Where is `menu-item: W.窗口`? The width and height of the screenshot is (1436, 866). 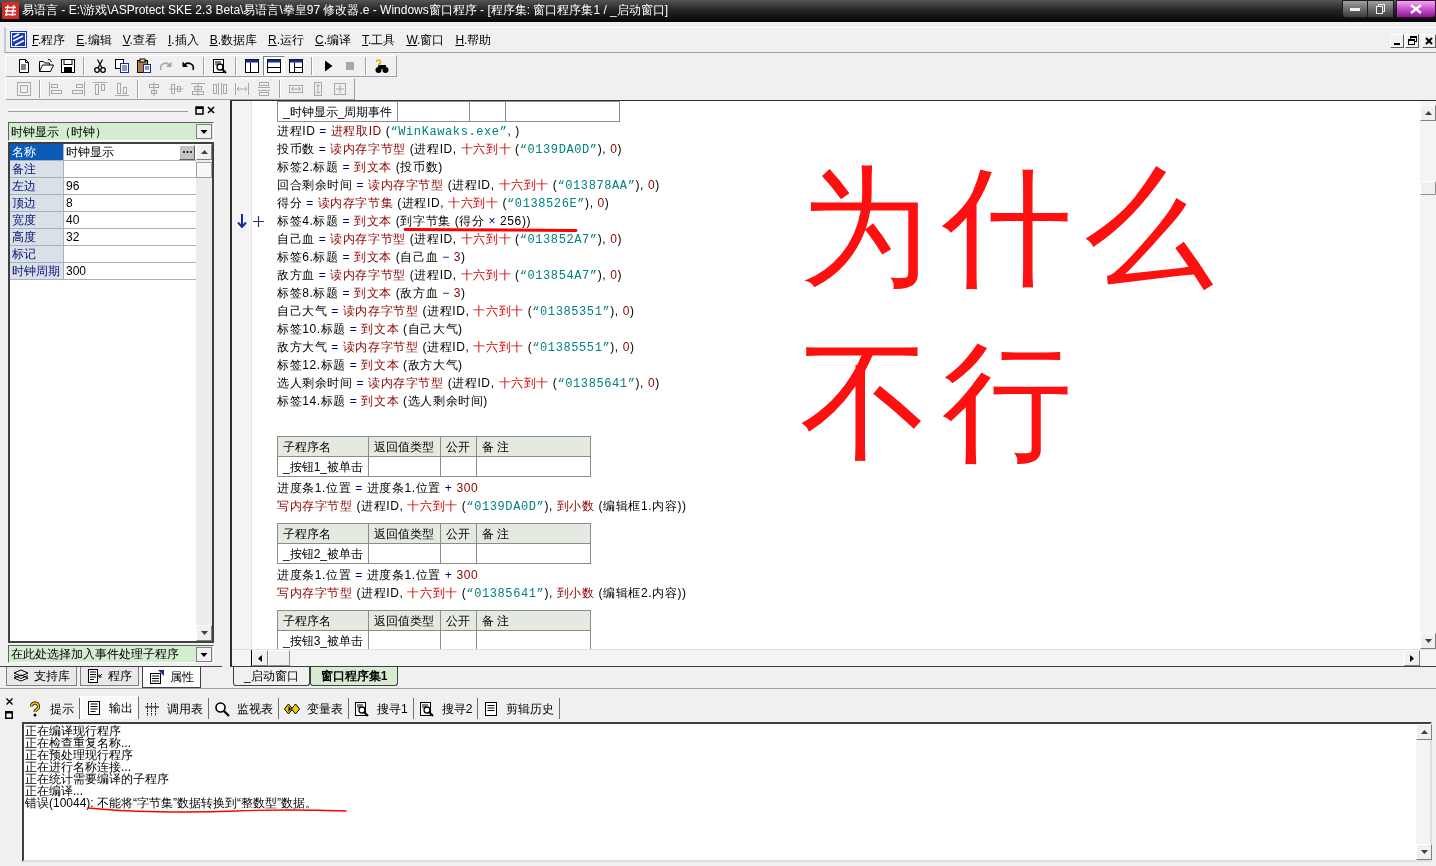
menu-item: W.窗口 is located at coordinates (425, 39).